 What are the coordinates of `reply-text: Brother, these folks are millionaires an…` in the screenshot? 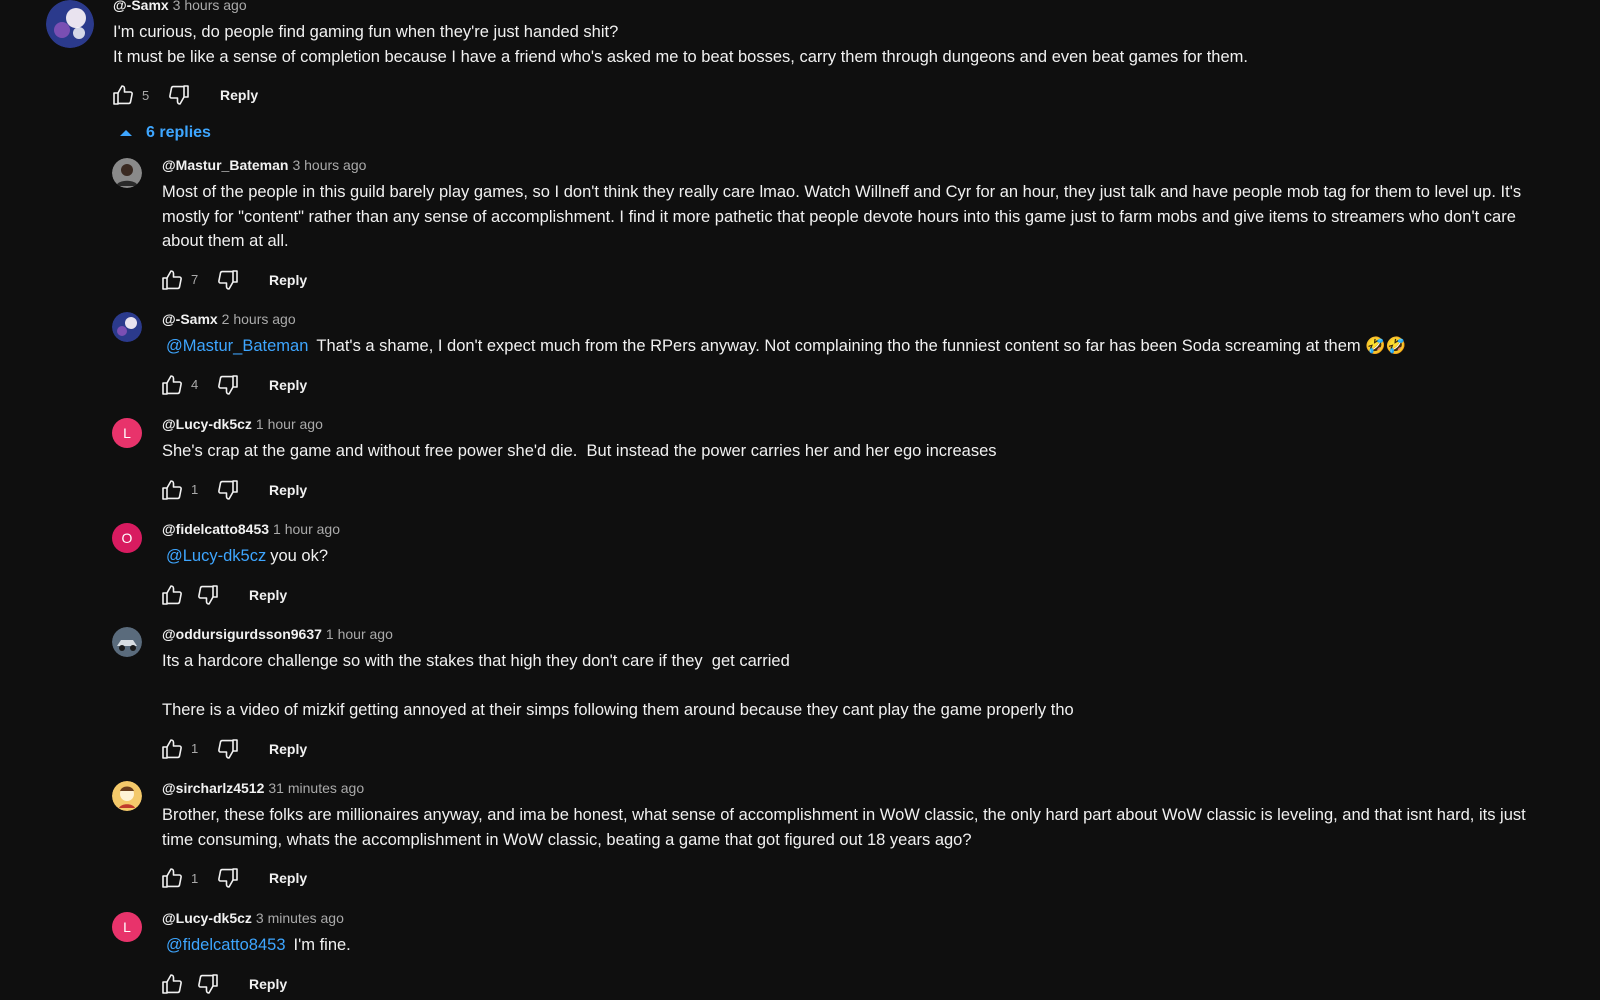 It's located at (857, 827).